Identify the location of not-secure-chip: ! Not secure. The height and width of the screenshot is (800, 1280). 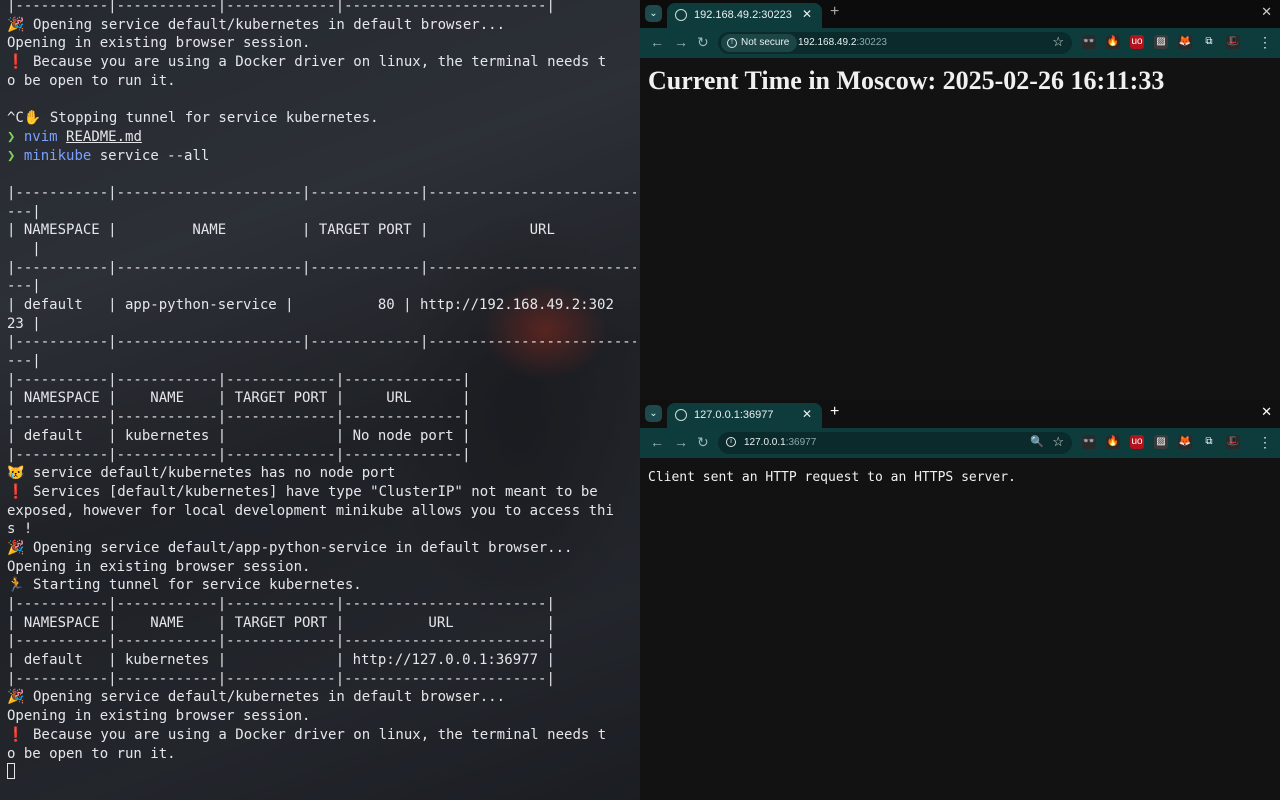
(759, 43).